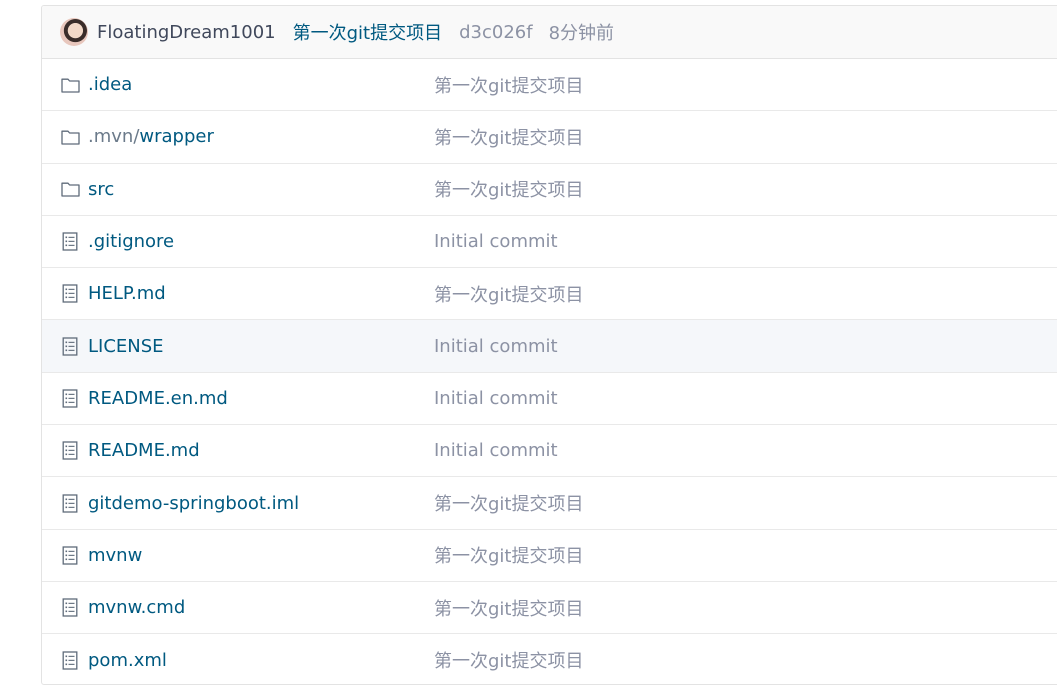  What do you see at coordinates (261, 555) in the screenshot?
I see `file-name: mvnw` at bounding box center [261, 555].